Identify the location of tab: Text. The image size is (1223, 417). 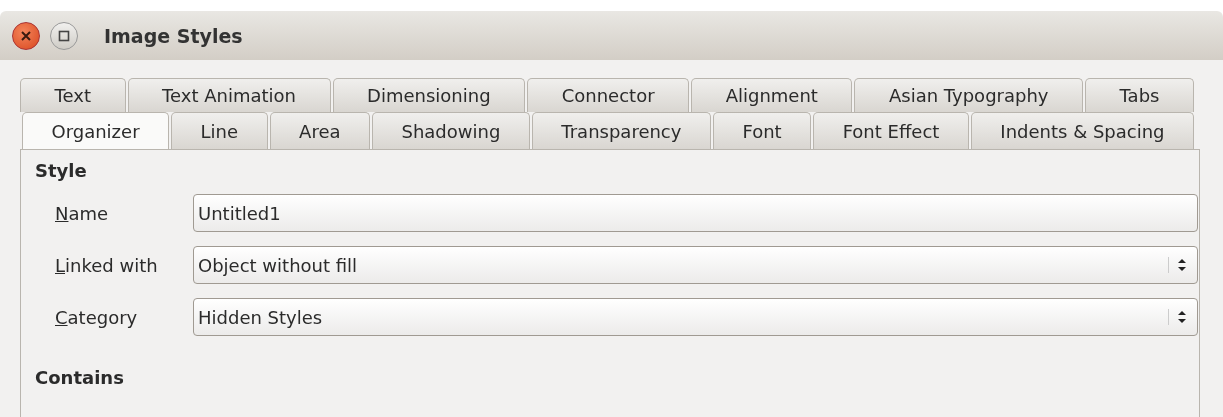
(73, 95).